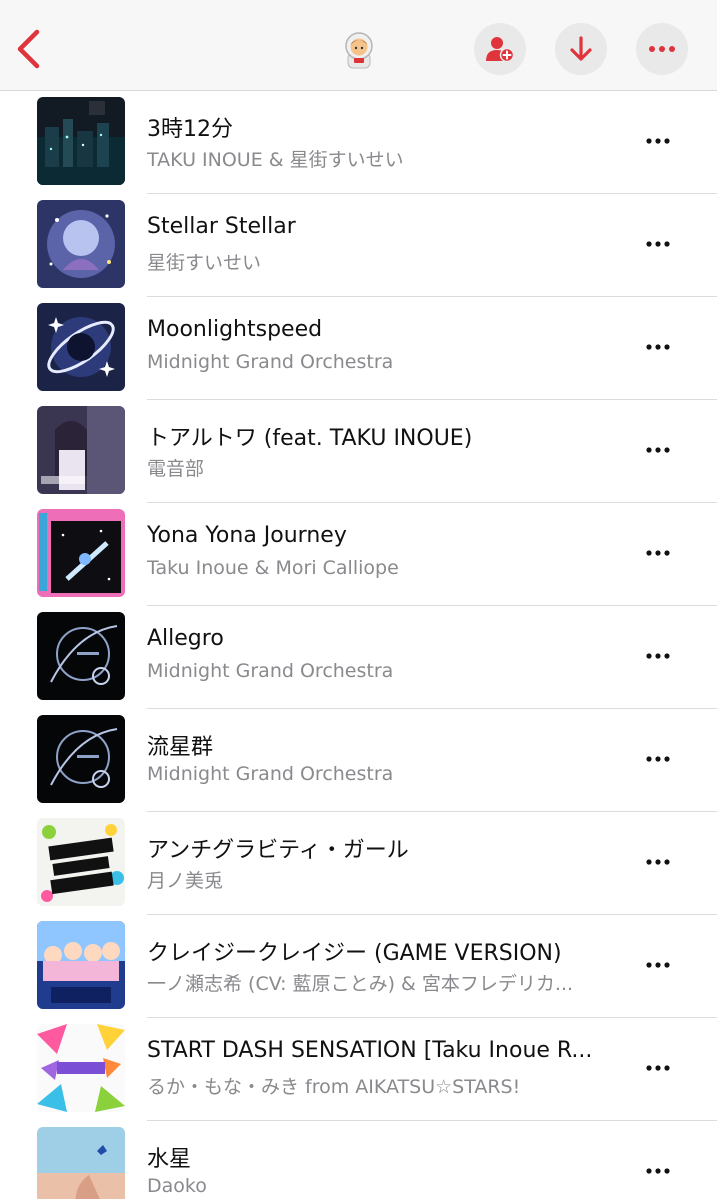 The image size is (717, 1199). I want to click on song-row: 水星 Daoko, so click(358, 1160).